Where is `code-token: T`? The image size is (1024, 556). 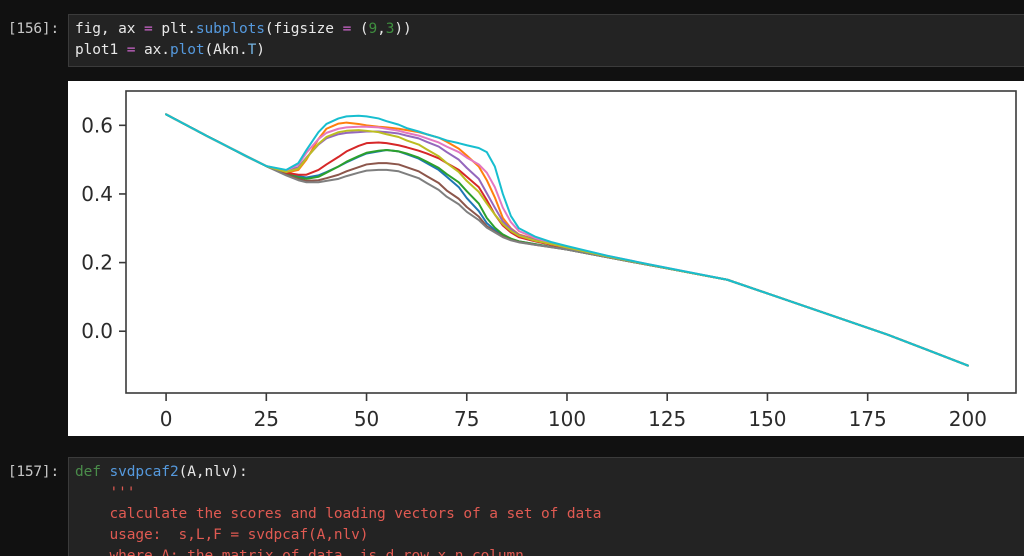
code-token: T is located at coordinates (252, 50).